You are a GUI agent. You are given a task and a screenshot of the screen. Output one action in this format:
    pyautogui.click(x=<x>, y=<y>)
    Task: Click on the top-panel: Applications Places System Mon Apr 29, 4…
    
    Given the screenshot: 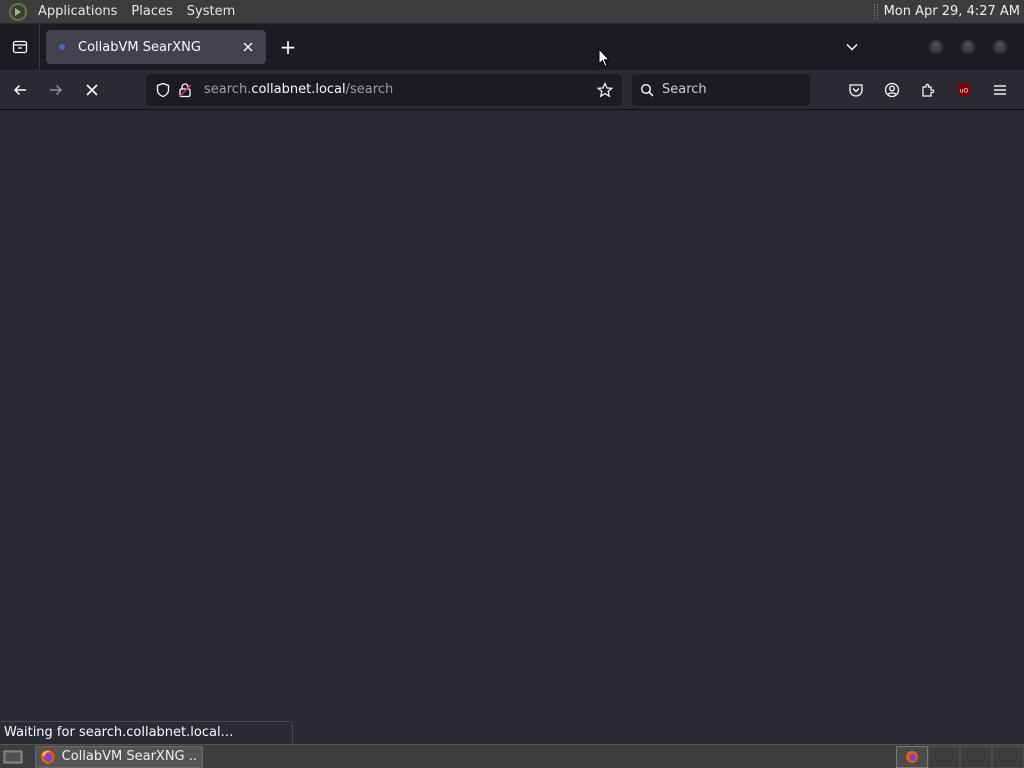 What is the action you would take?
    pyautogui.click(x=512, y=12)
    